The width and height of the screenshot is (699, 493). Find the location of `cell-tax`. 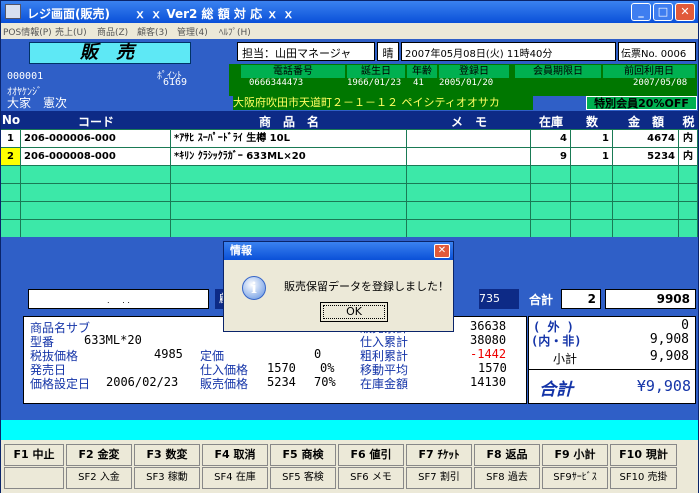

cell-tax is located at coordinates (688, 228).